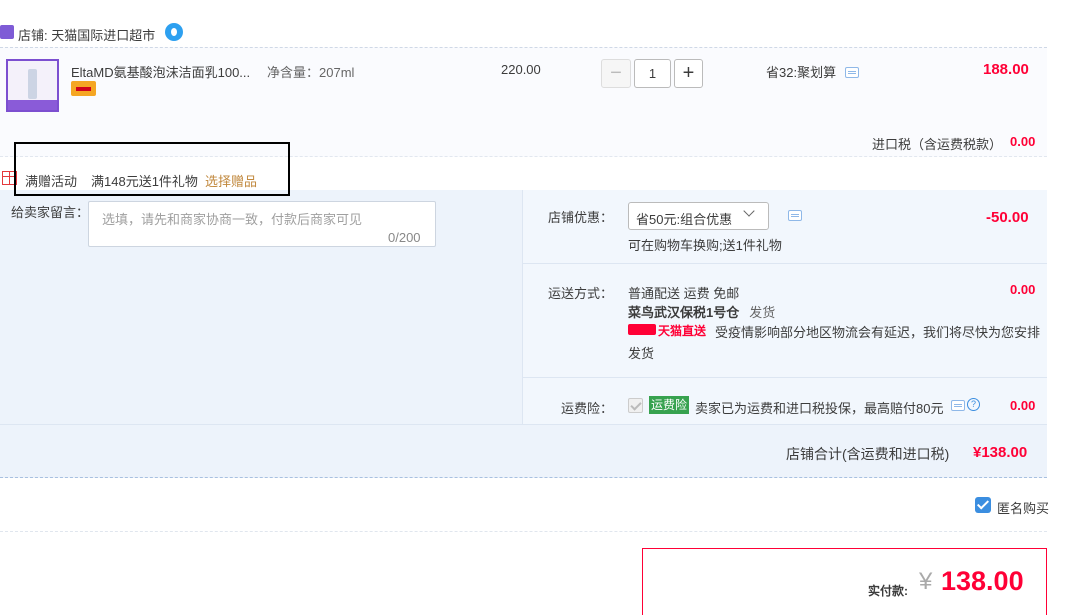  I want to click on warehouse-name: 菜鸟武汉保税1号仓, so click(684, 312).